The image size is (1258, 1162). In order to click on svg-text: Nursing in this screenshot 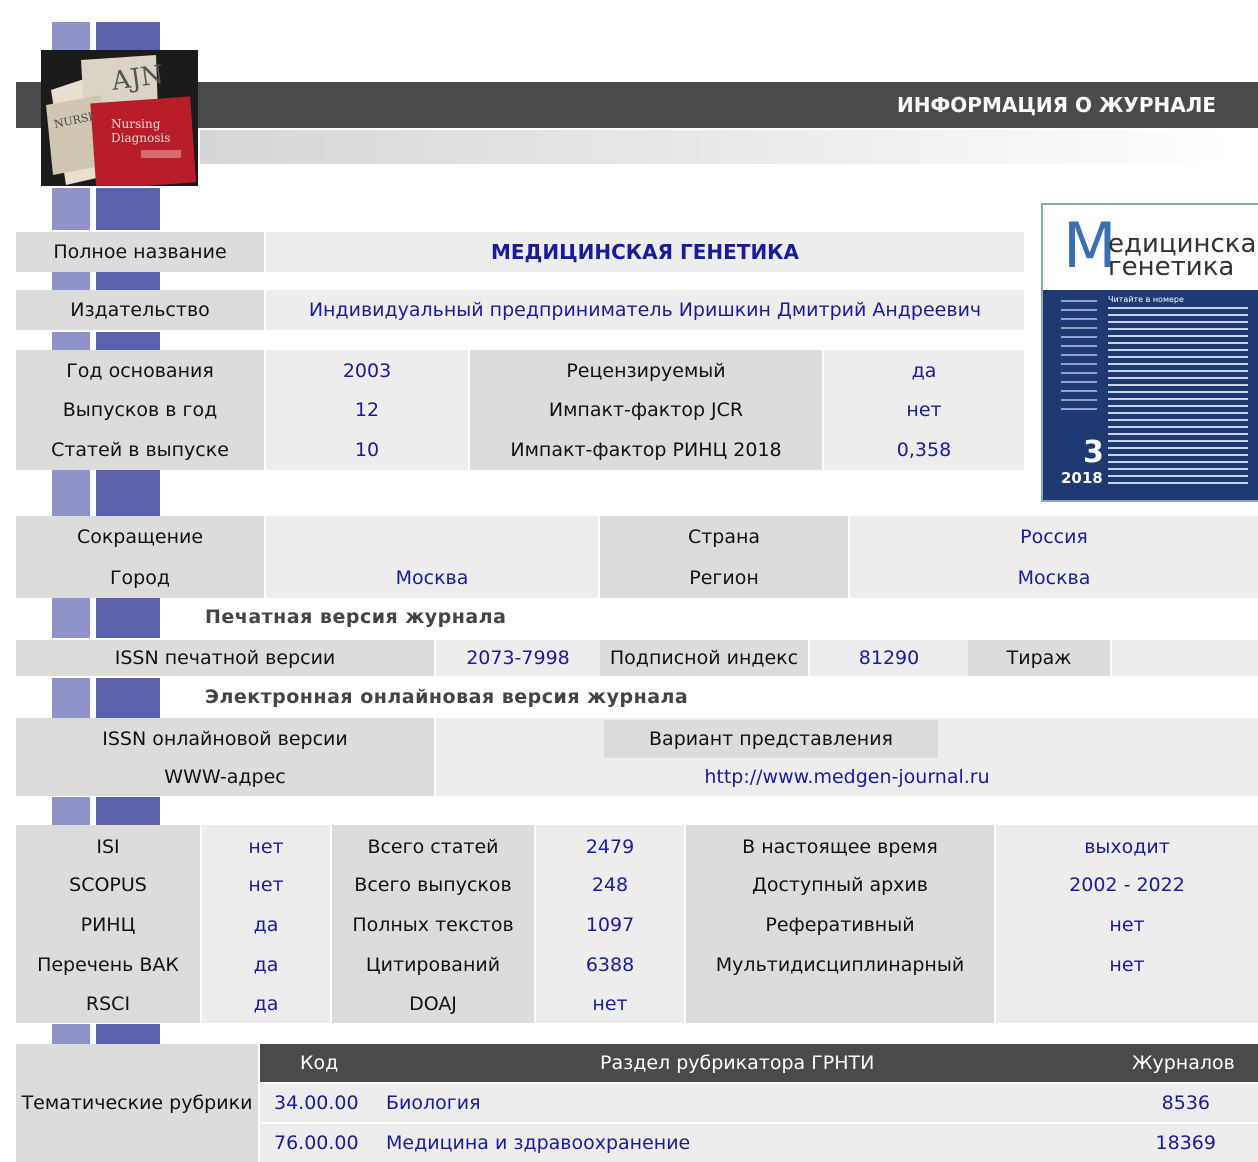, I will do `click(136, 124)`.